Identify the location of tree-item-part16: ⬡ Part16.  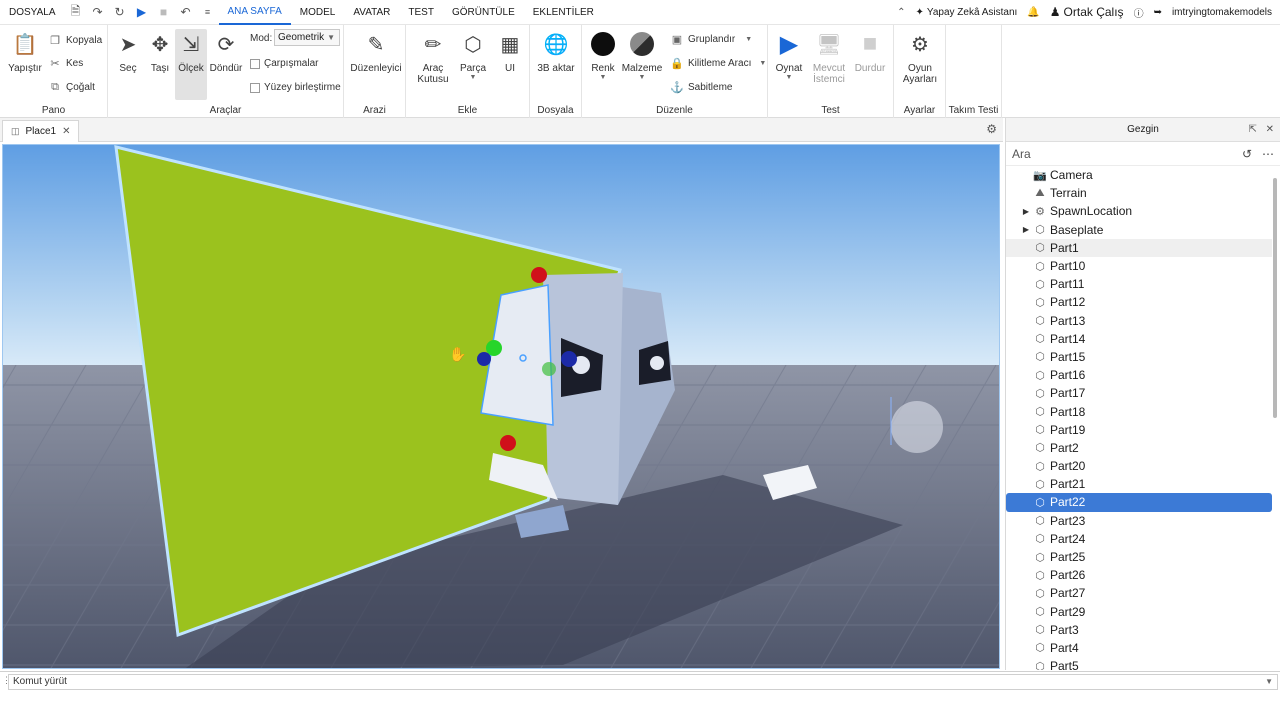
(1139, 375).